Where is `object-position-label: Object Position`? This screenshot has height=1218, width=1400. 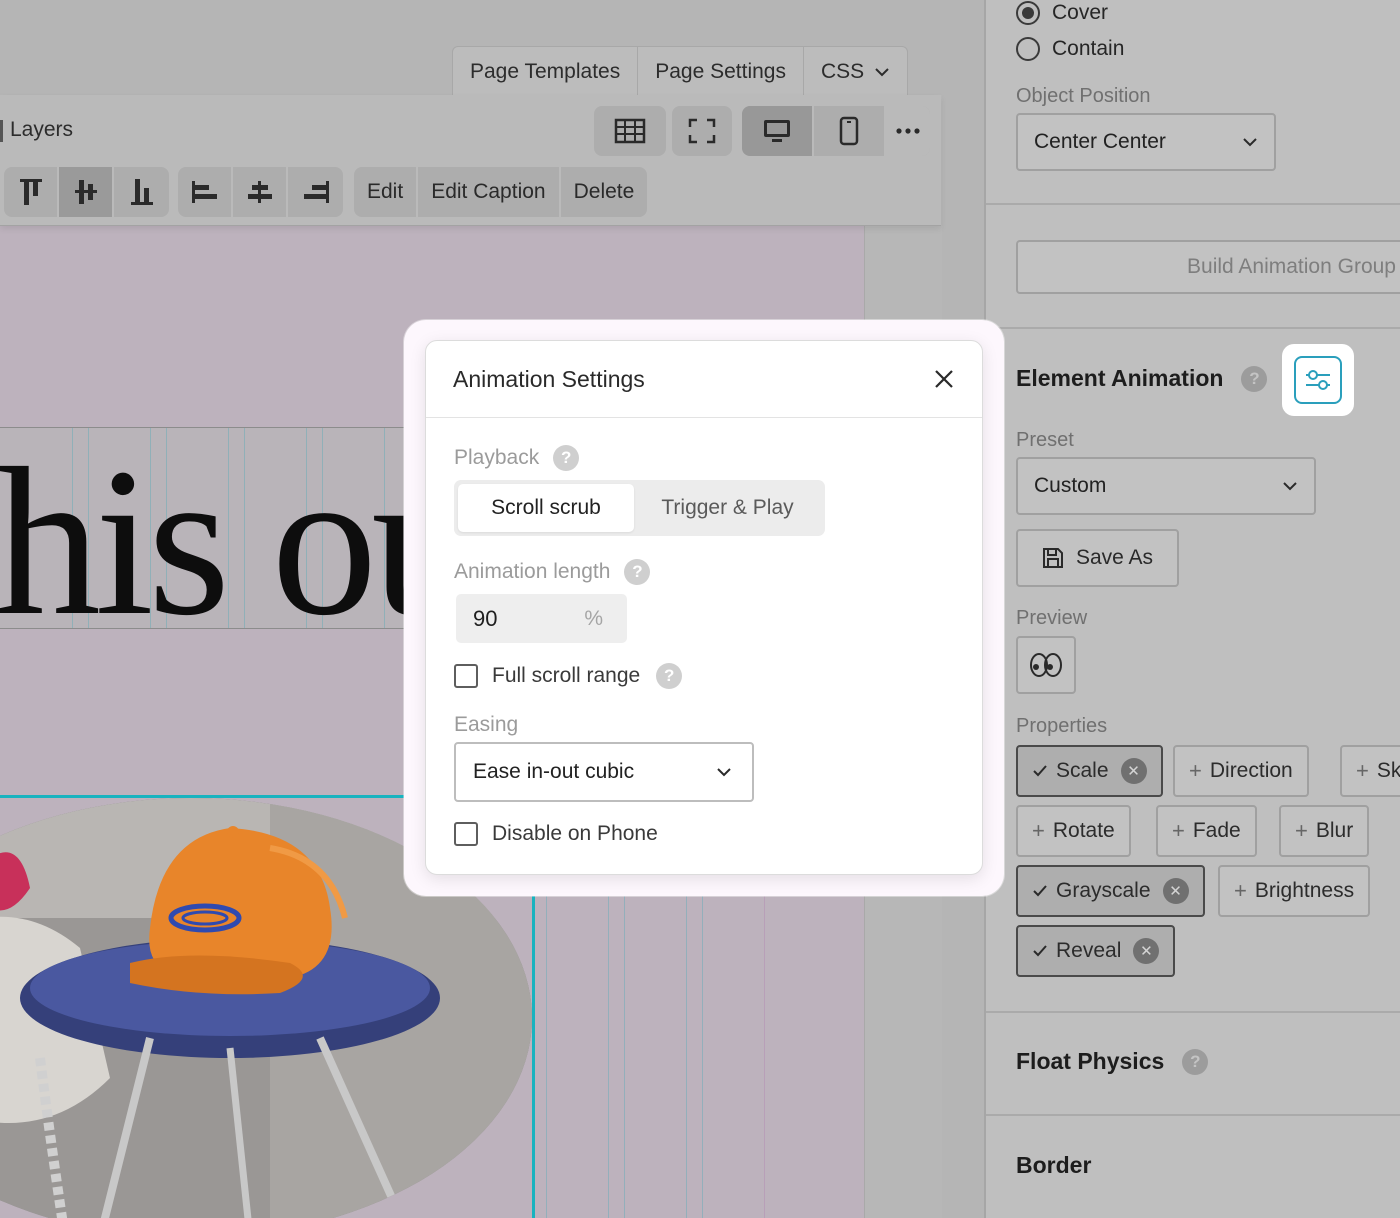 object-position-label: Object Position is located at coordinates (1083, 96).